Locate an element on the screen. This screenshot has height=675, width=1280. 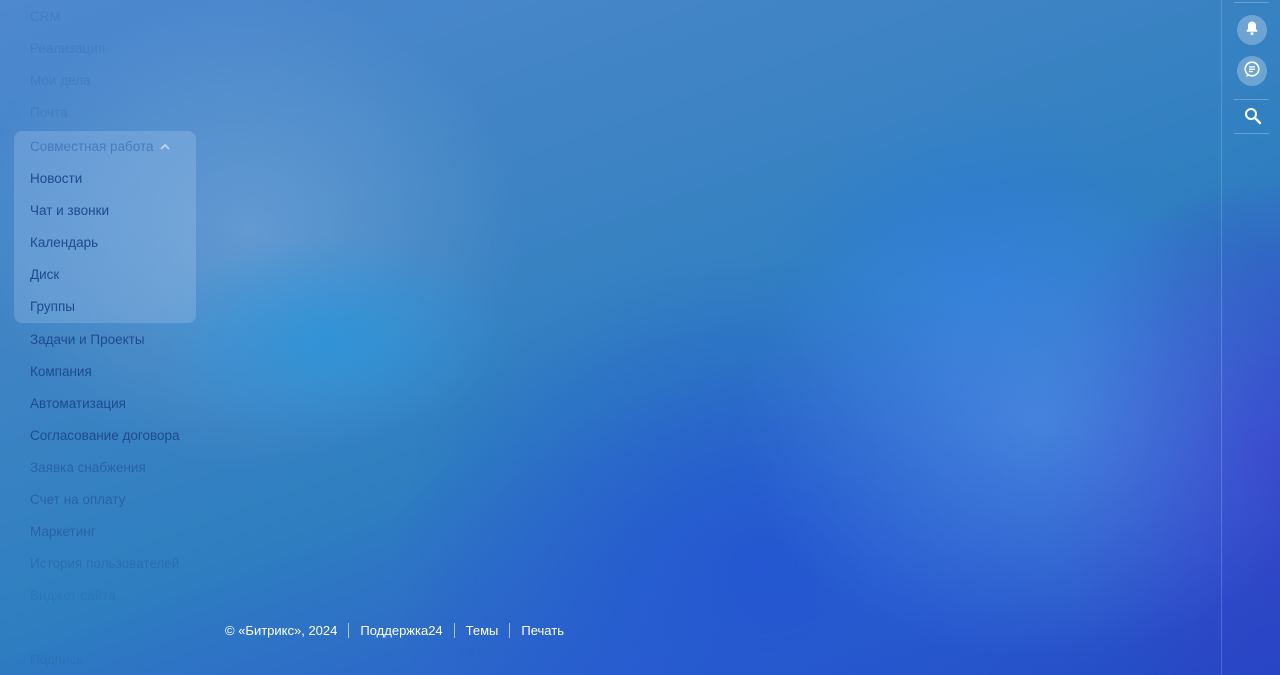
menu-item-company: Компания is located at coordinates (61, 372).